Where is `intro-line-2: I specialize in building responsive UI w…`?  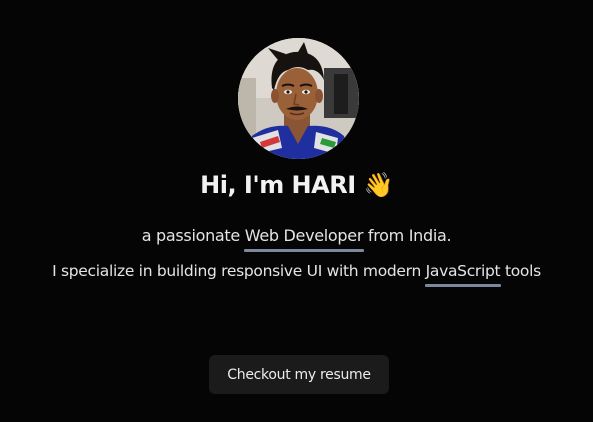 intro-line-2: I specialize in building responsive UI w… is located at coordinates (296, 274).